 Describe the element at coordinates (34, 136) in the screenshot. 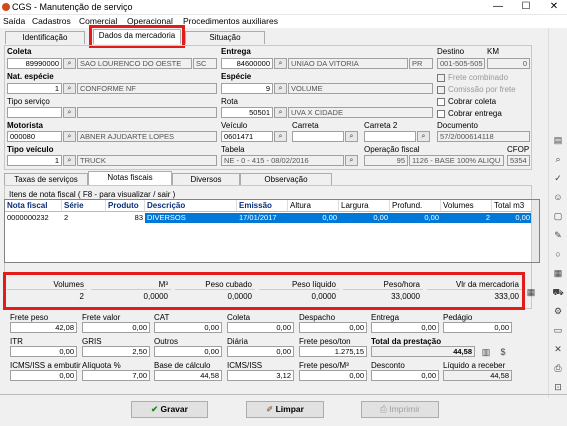

I see `motorista-code-field: 000080` at that location.